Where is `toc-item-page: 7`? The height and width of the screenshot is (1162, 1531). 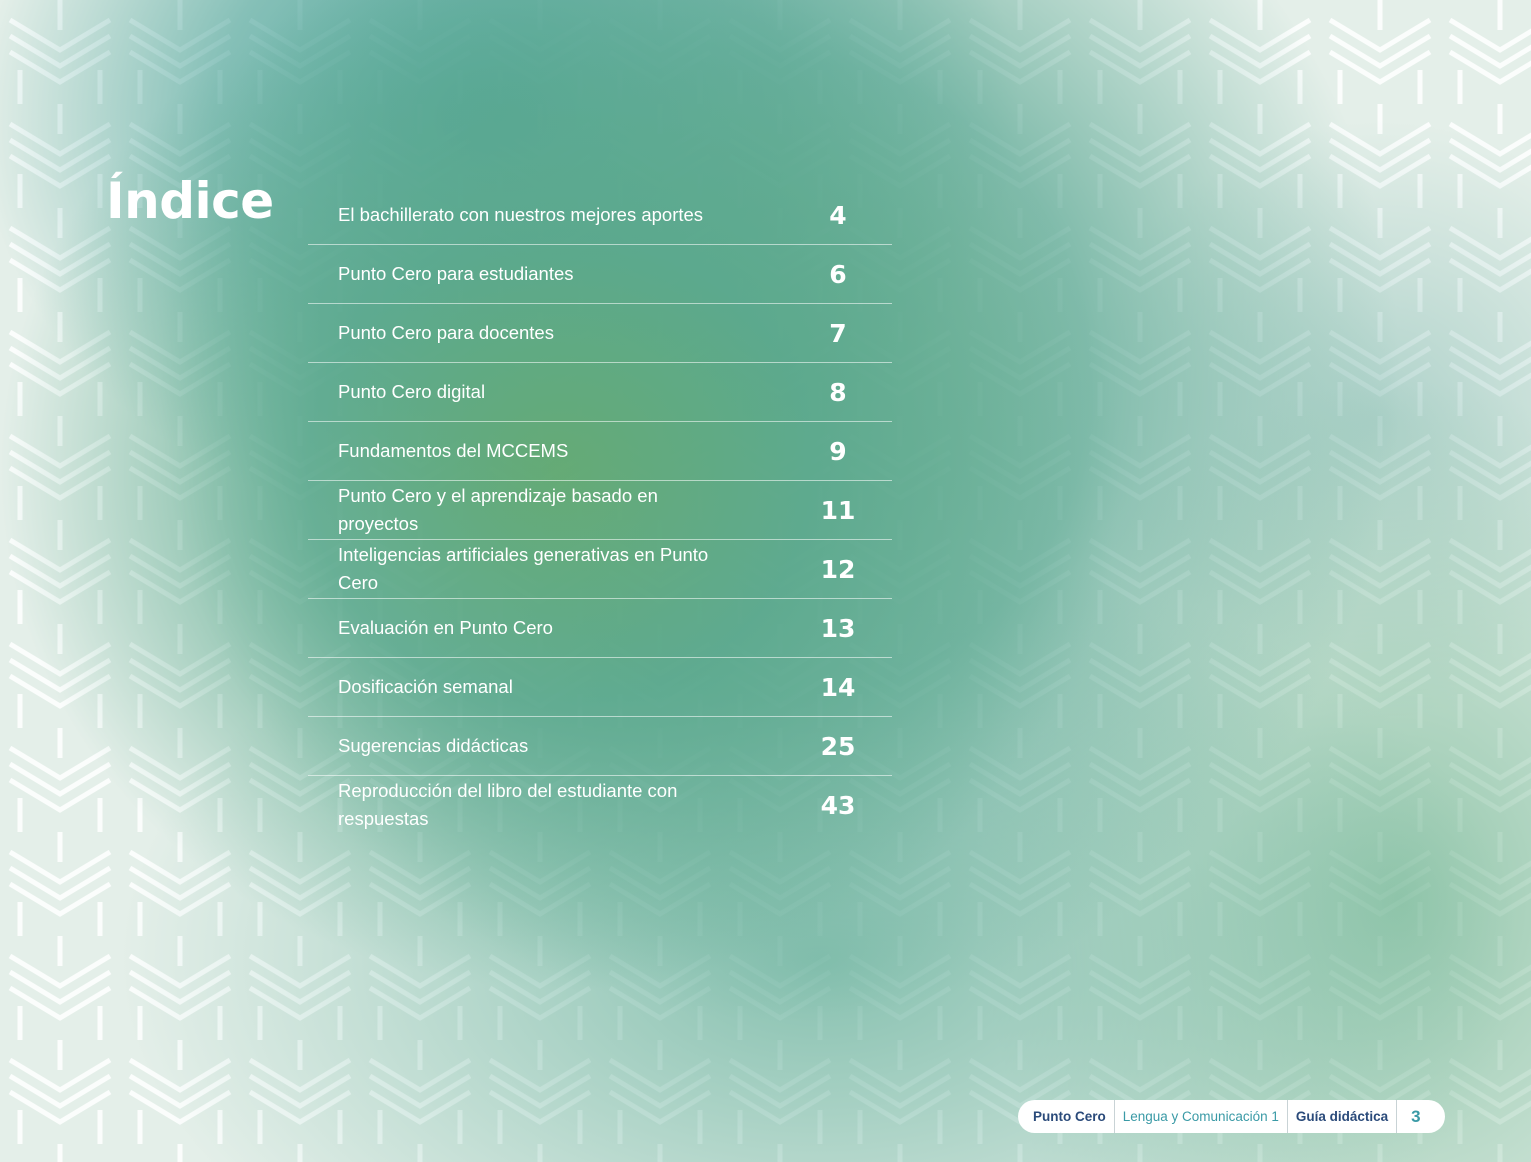
toc-item-page: 7 is located at coordinates (838, 333).